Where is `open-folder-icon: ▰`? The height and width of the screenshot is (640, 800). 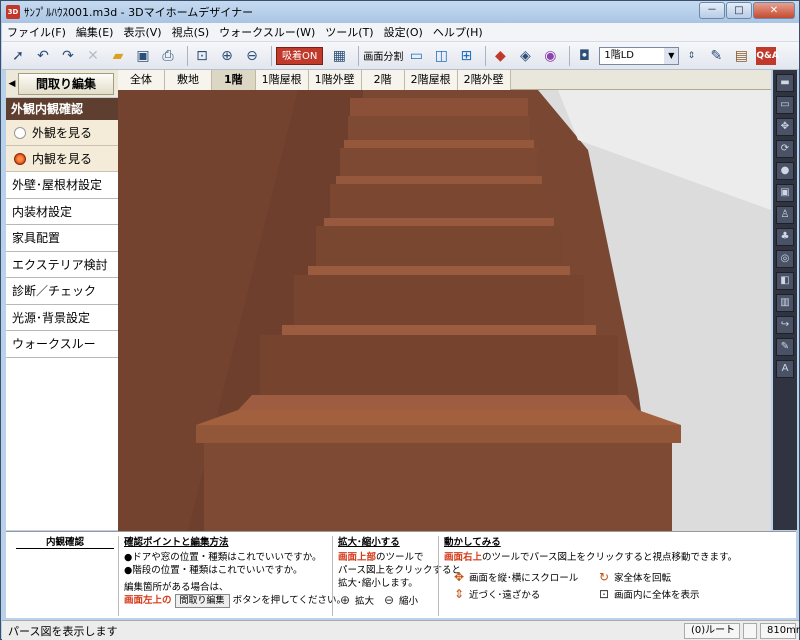 open-folder-icon: ▰ is located at coordinates (118, 56).